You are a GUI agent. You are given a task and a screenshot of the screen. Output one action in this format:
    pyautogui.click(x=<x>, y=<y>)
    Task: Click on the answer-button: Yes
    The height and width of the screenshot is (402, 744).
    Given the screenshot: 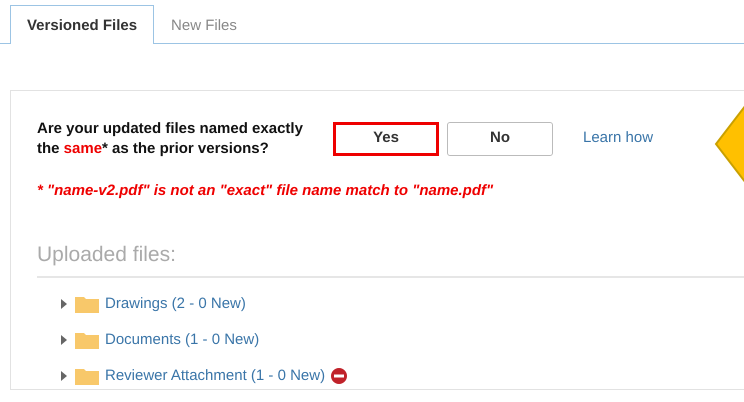 What is the action you would take?
    pyautogui.click(x=386, y=139)
    